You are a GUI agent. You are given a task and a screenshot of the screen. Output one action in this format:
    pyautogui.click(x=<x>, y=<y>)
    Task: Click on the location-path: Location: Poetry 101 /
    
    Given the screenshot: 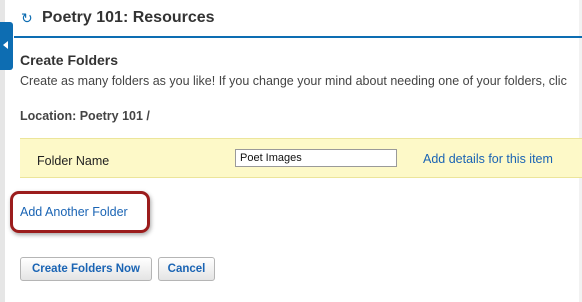 What is the action you would take?
    pyautogui.click(x=85, y=116)
    